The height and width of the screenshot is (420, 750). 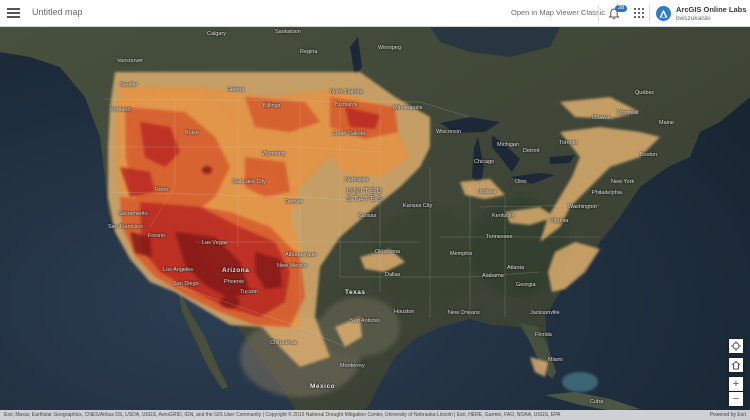 I want to click on map-label: Sacramento, so click(x=133, y=214).